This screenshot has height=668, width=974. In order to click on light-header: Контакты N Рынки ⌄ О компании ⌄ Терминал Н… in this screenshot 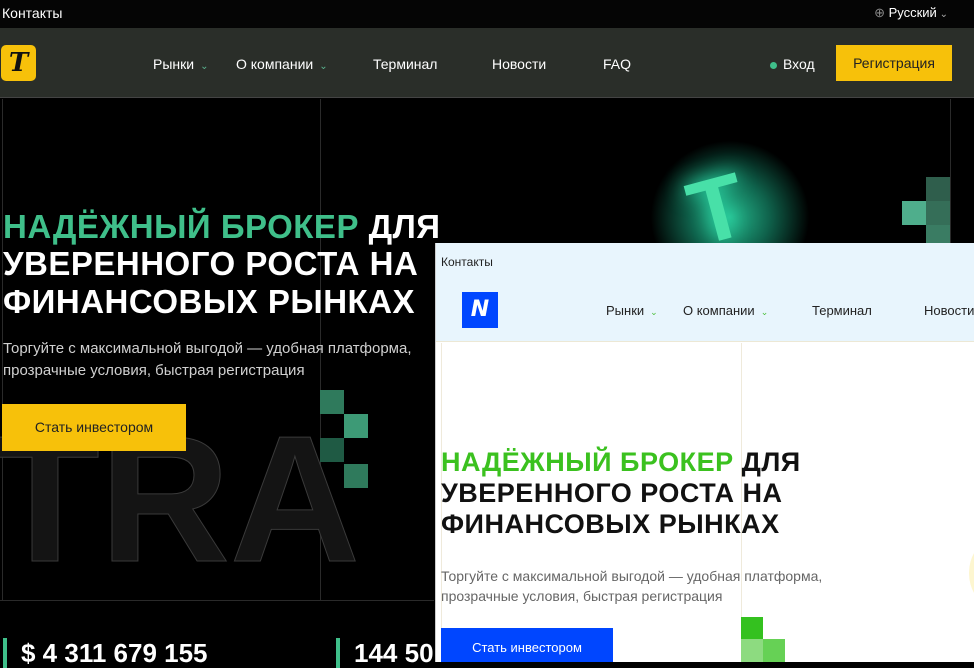, I will do `click(705, 292)`.